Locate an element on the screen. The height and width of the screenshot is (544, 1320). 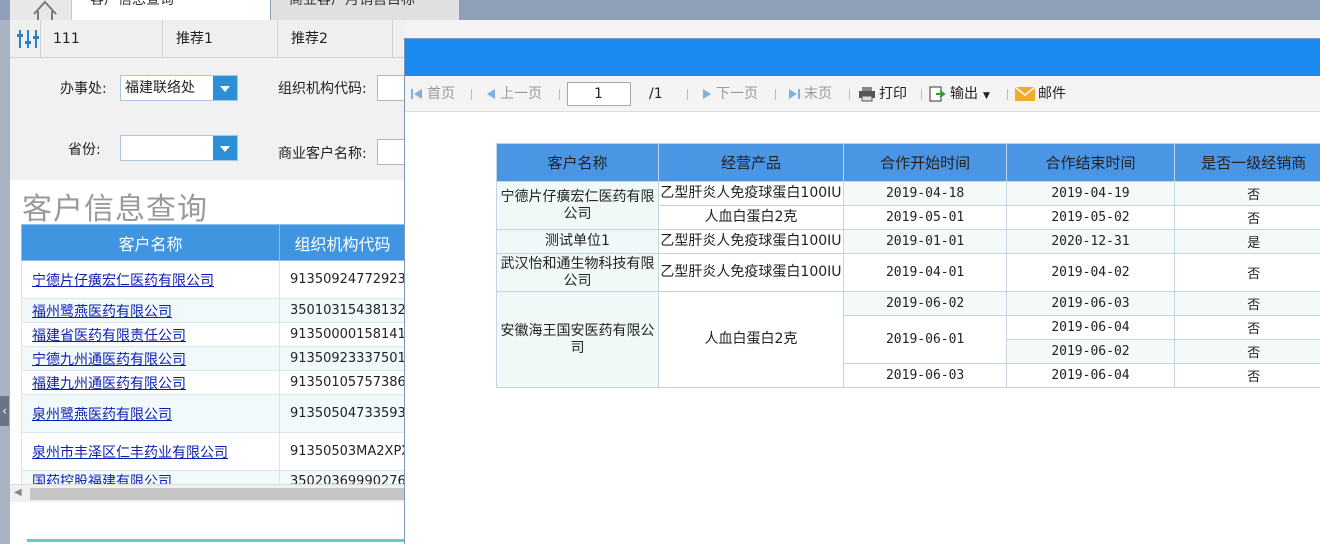
report-toolbar: 首页 上一页 1 /1 下一页 末页 打印 输出 ▼ 邮件 is located at coordinates (862, 94).